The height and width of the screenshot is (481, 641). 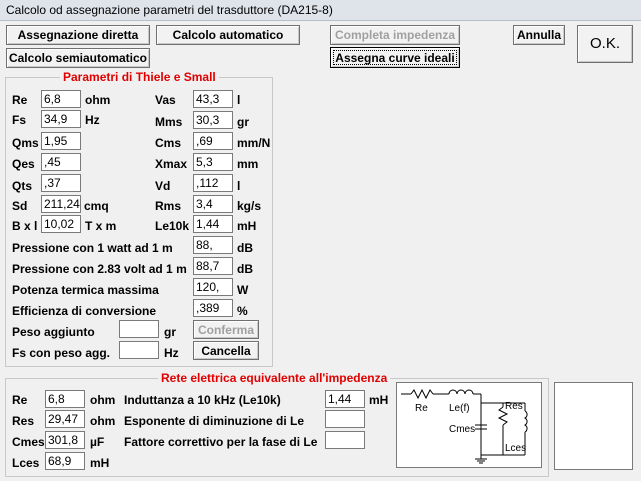 What do you see at coordinates (103, 400) in the screenshot?
I see `rete-re-unit: ohm` at bounding box center [103, 400].